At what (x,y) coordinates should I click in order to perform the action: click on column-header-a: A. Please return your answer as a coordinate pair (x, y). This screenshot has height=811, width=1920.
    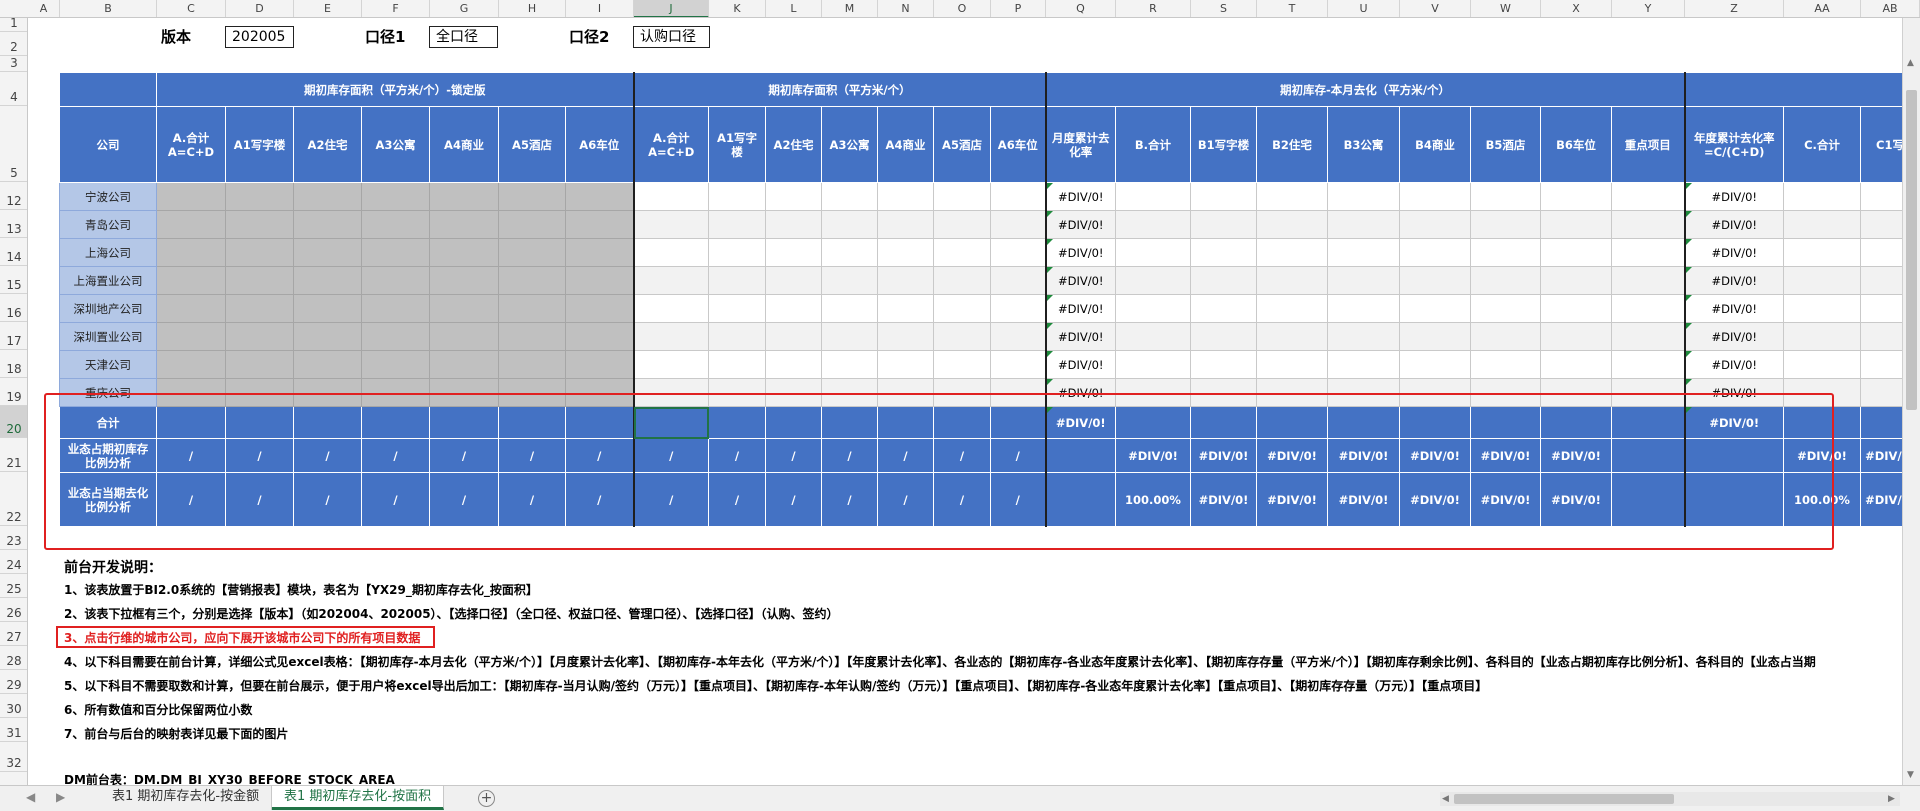
    Looking at the image, I should click on (44, 8).